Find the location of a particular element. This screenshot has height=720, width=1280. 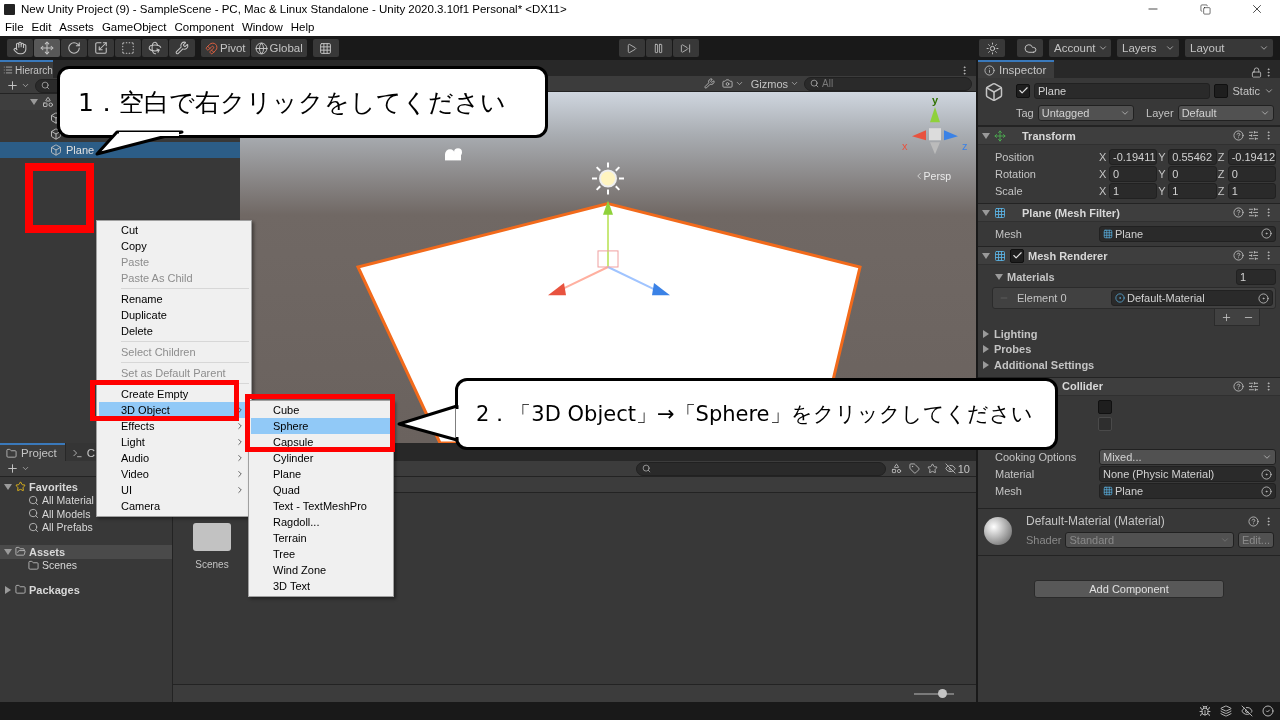

window-title: New Unity Project (9) - SampleScene - PC, Mac & Linux Standalone - Unity 2020.3.10f1 Personal* <DX11> is located at coordinates (294, 9).